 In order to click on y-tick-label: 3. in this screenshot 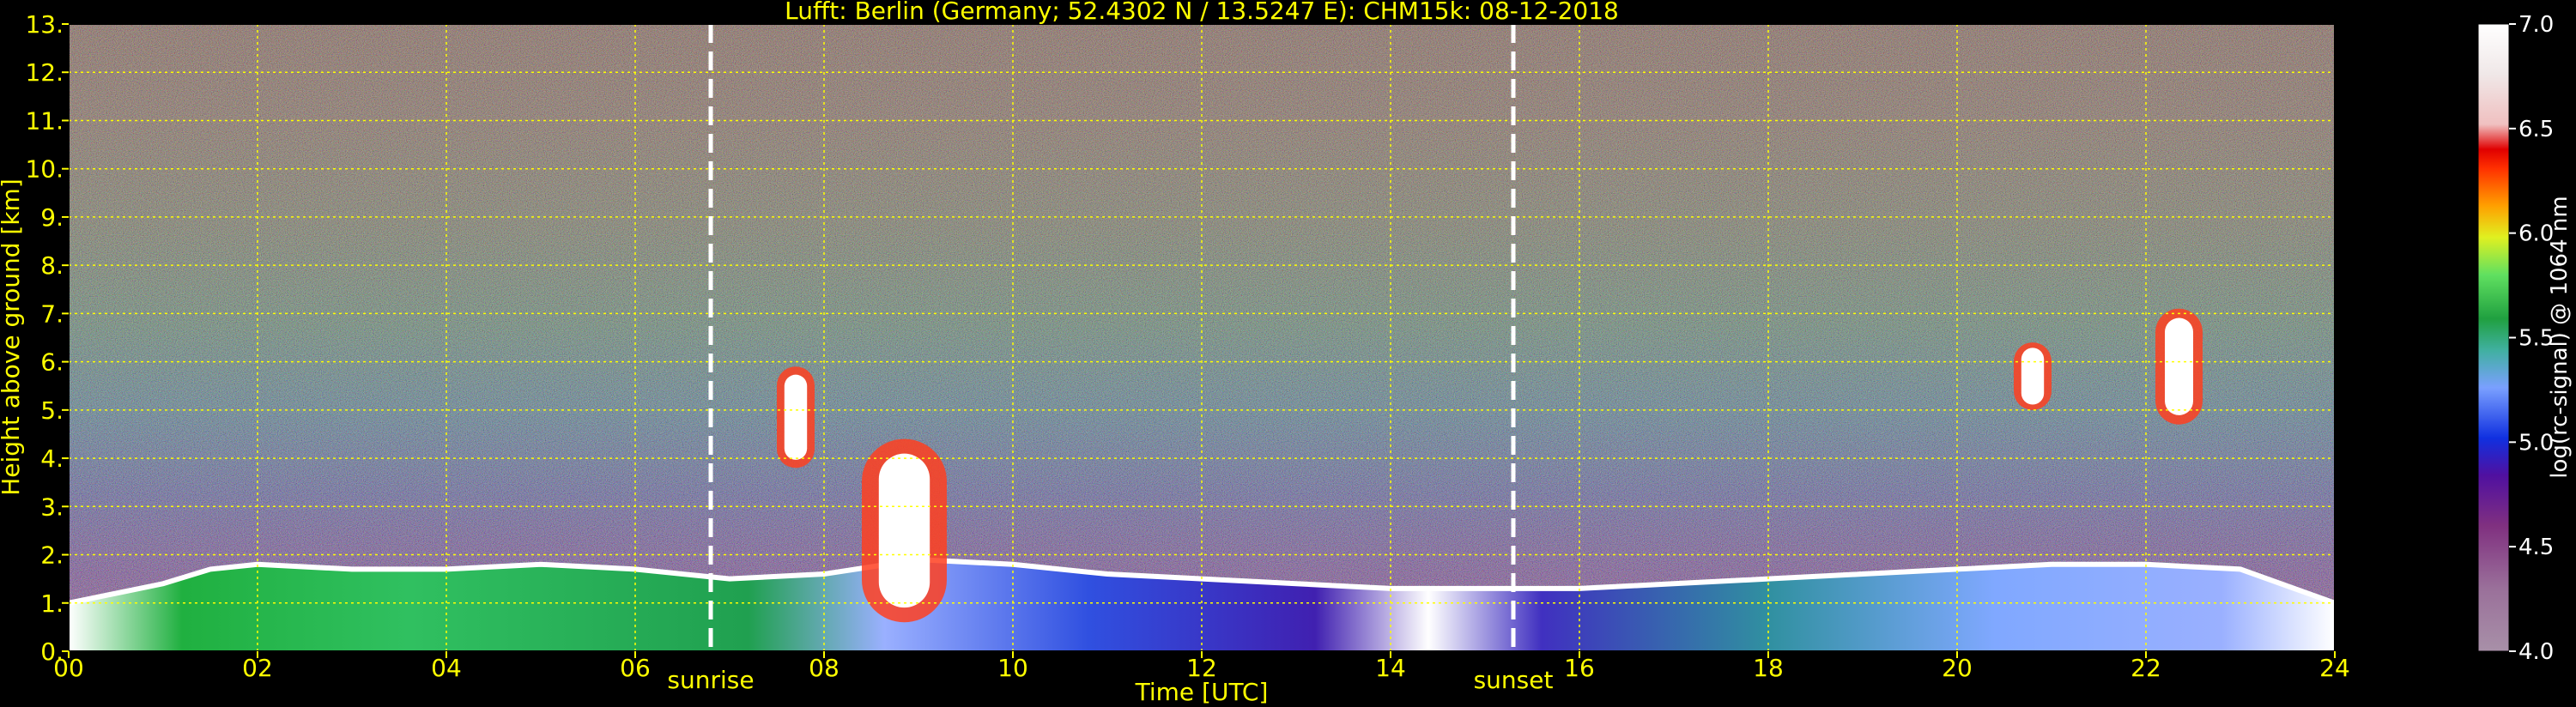, I will do `click(52, 507)`.